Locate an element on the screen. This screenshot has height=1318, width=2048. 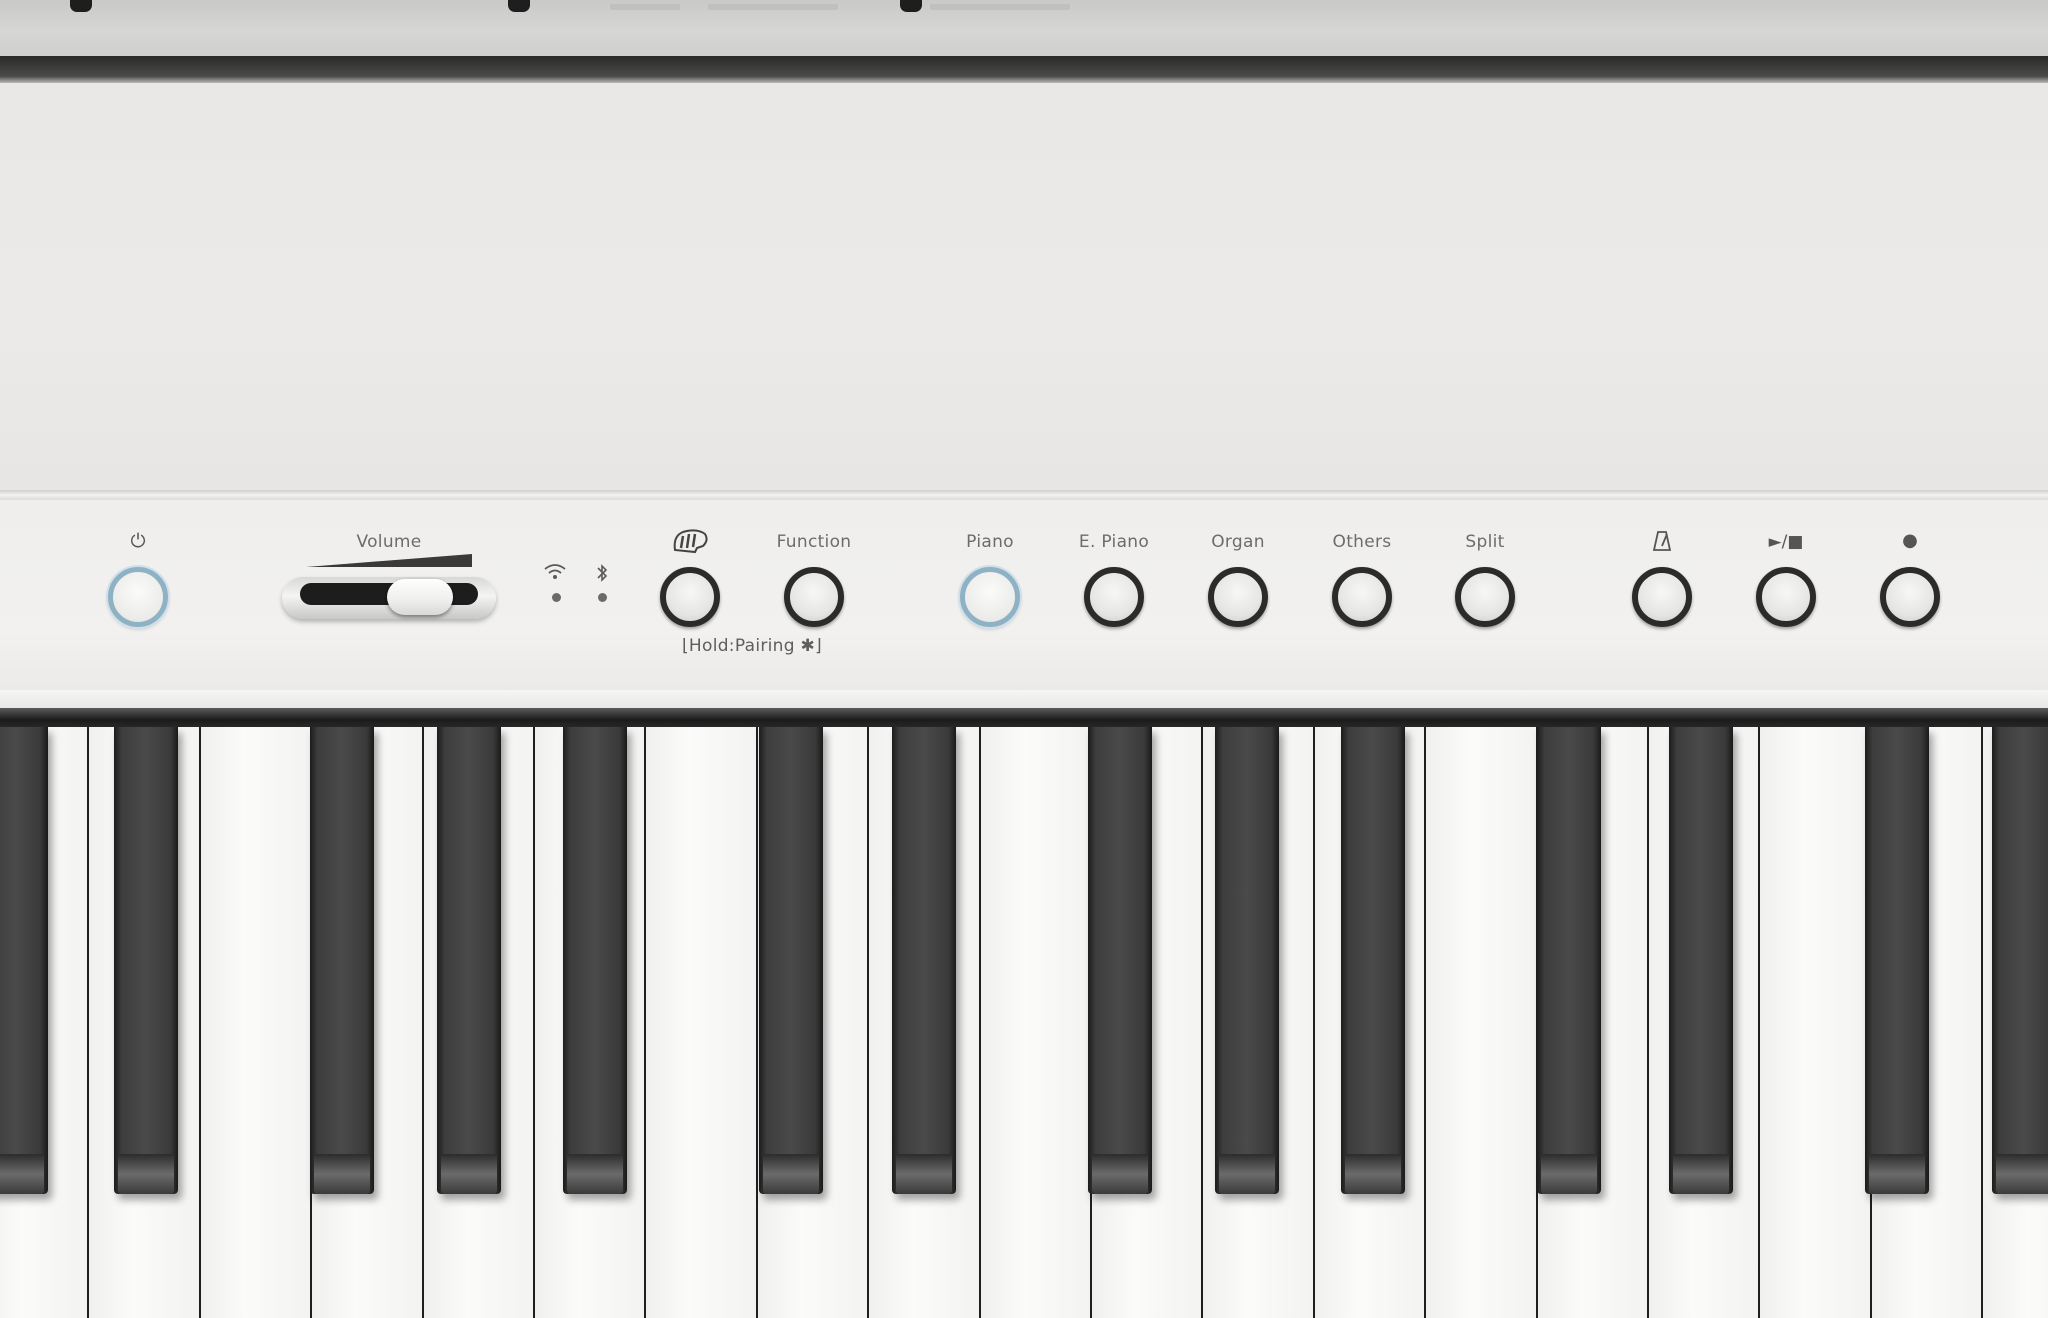
pairing-note: ⌊Hold:Pairing ✱⌋ is located at coordinates (752, 646).